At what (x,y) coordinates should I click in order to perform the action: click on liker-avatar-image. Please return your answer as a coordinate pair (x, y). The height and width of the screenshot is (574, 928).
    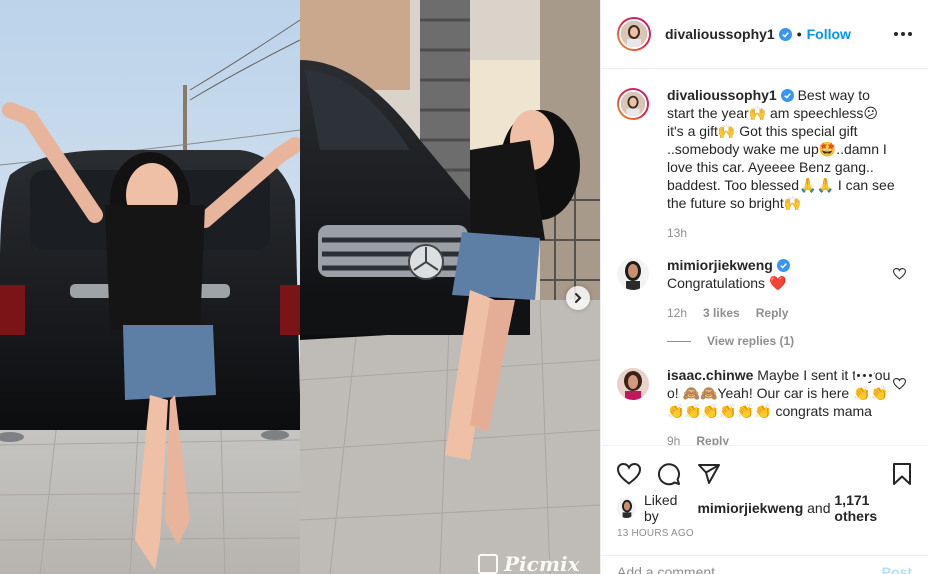
    Looking at the image, I should click on (626, 508).